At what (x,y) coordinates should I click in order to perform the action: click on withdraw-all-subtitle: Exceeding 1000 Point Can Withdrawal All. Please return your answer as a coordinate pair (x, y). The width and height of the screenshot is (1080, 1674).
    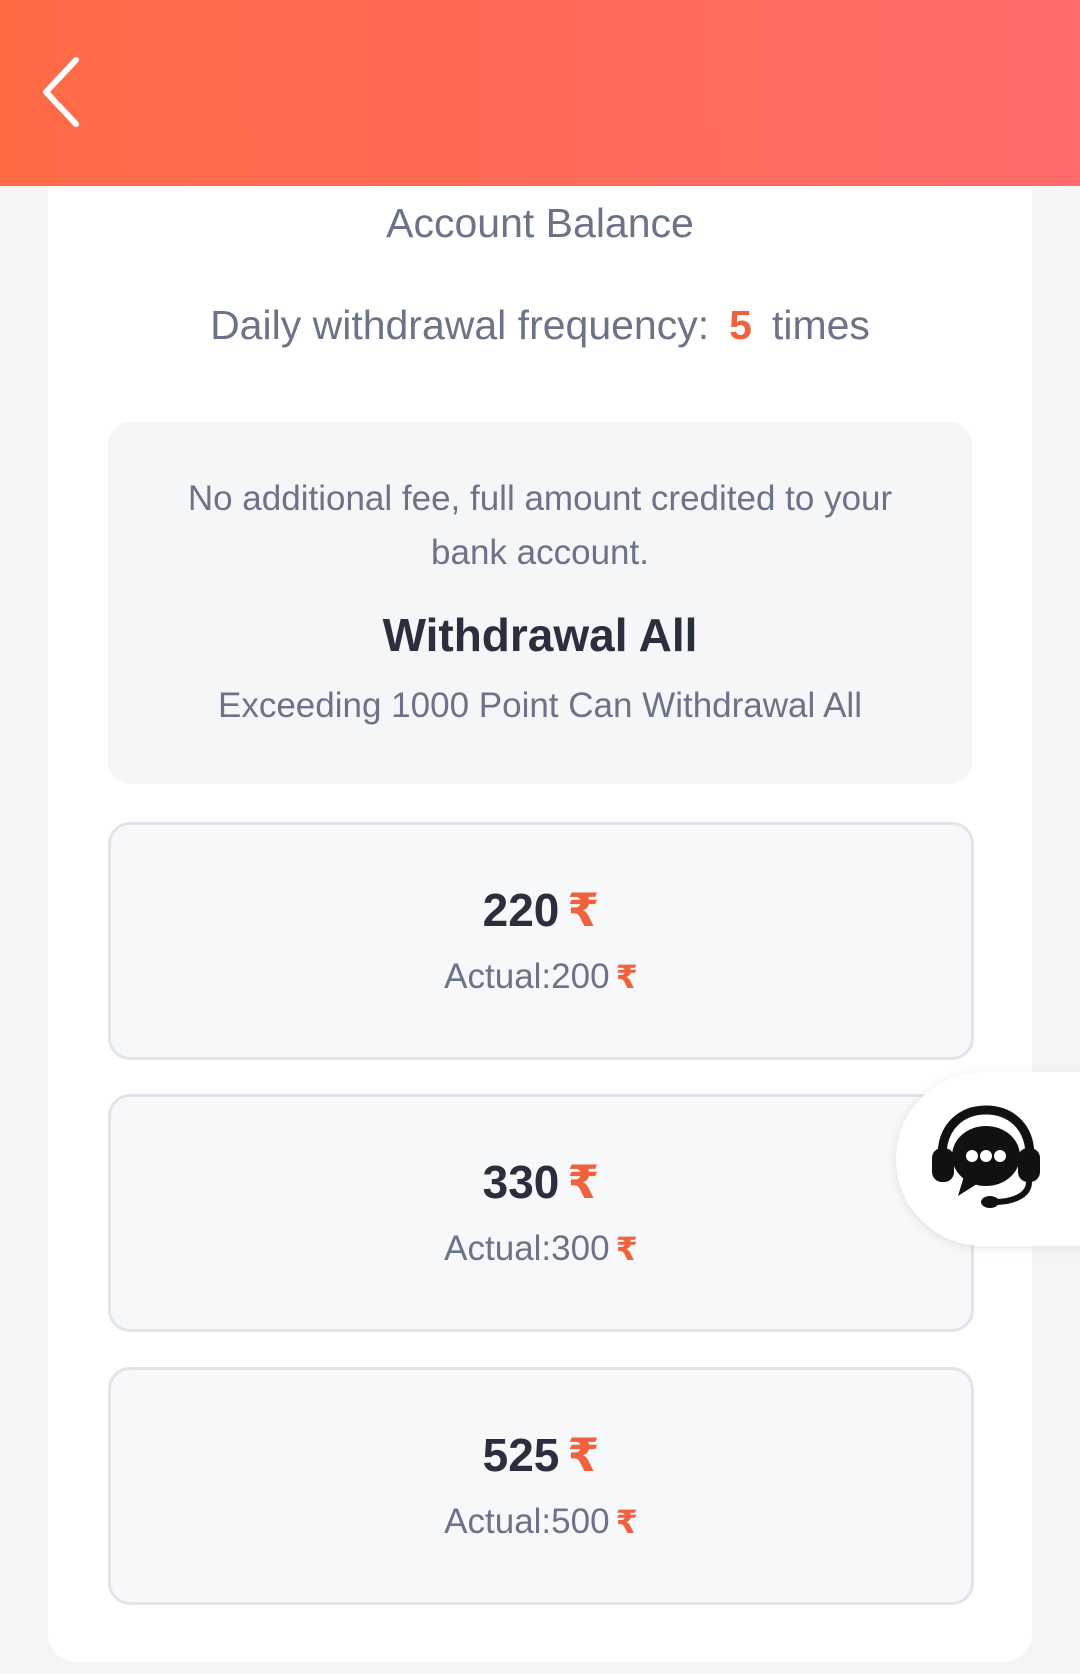
    Looking at the image, I should click on (540, 705).